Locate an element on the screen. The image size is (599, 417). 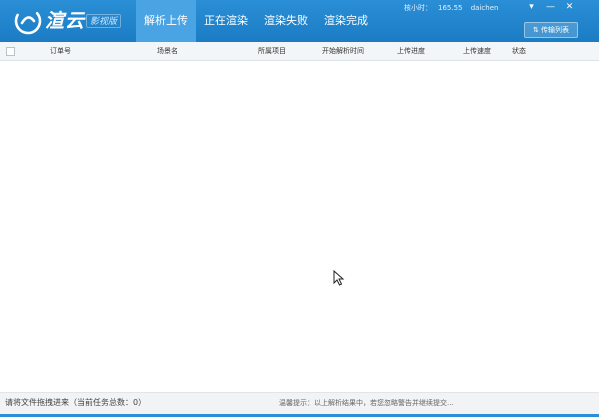
column-parse-start-time: 开始解析时间 is located at coordinates (343, 51).